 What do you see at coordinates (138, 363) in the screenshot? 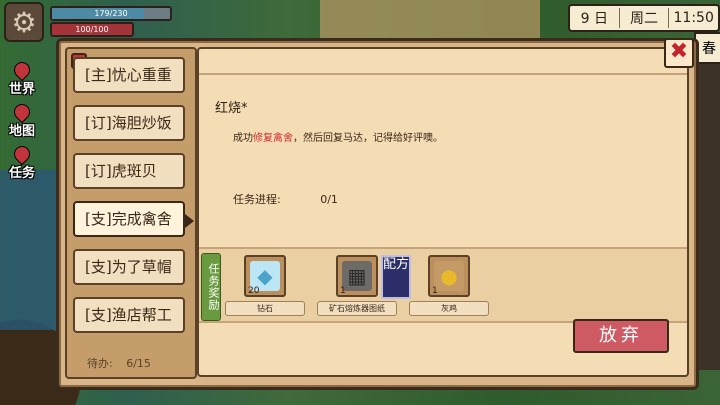
I see `pending-value: 6/15` at bounding box center [138, 363].